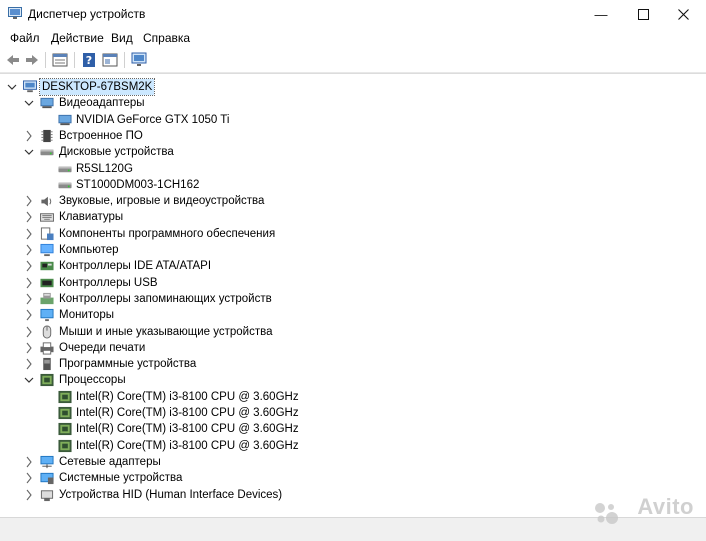 This screenshot has height=541, width=706. I want to click on software-device-icon, so click(47, 364).